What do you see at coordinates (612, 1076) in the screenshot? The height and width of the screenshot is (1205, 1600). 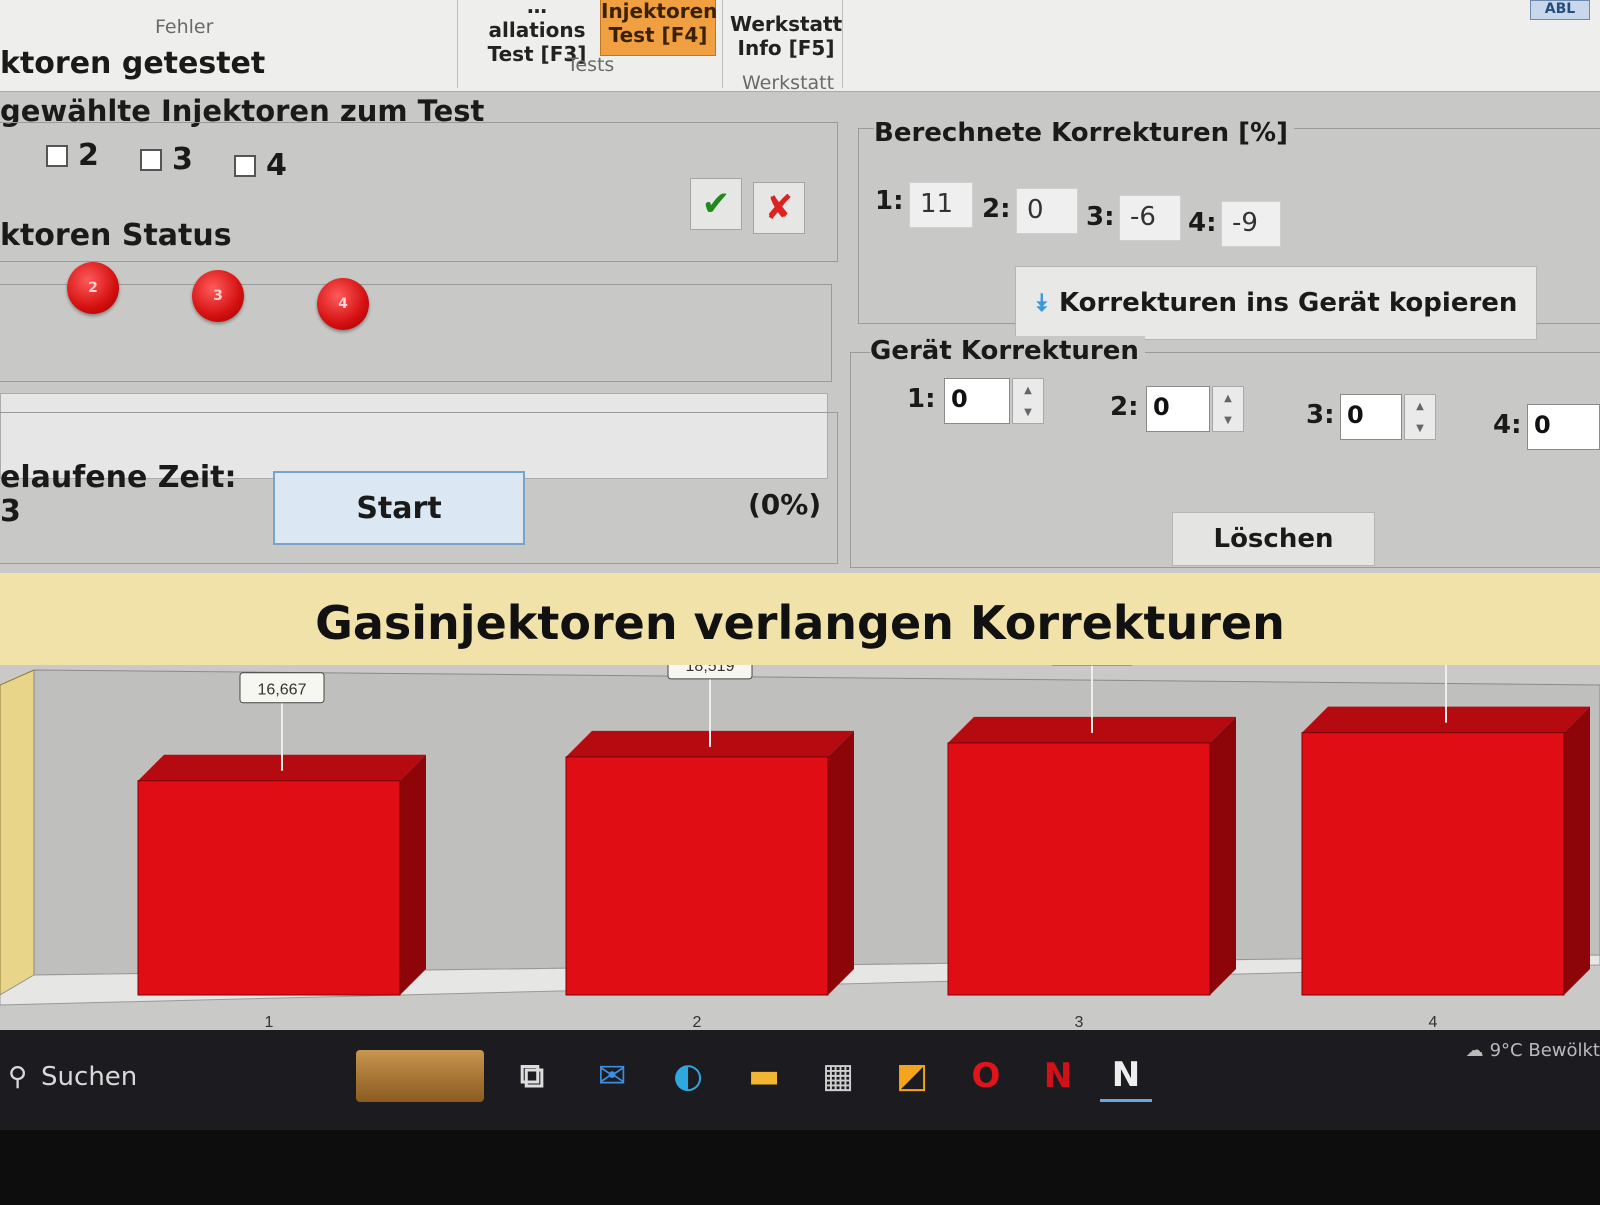 I see `mail-icon: ✉` at bounding box center [612, 1076].